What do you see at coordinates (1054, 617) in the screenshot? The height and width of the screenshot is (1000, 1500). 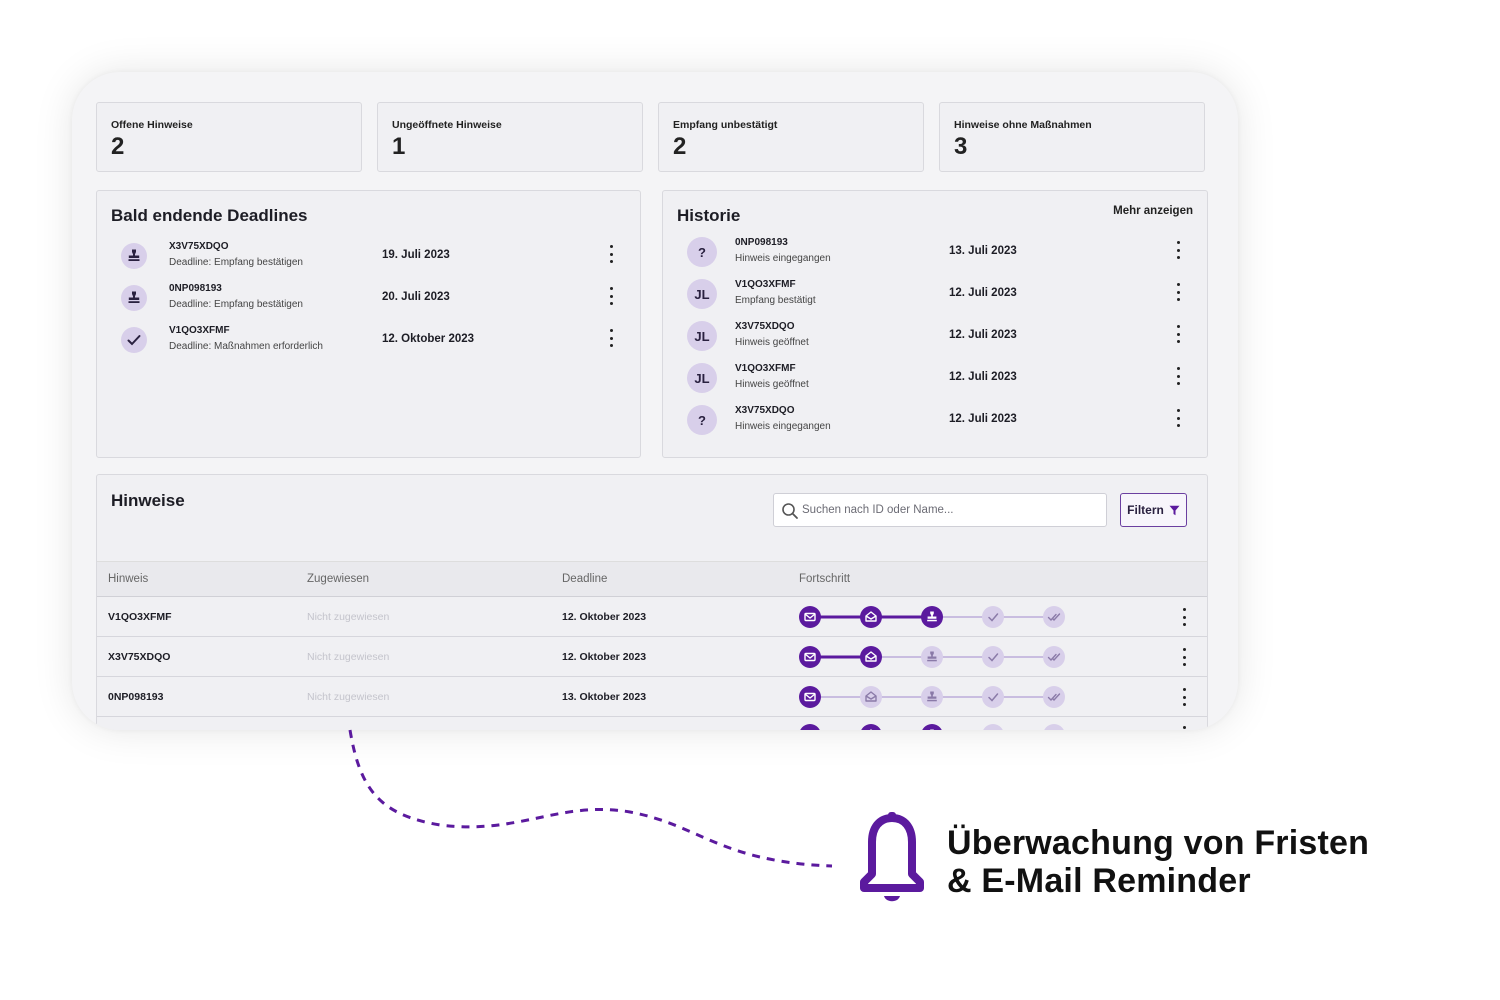 I see `double-check-icon` at bounding box center [1054, 617].